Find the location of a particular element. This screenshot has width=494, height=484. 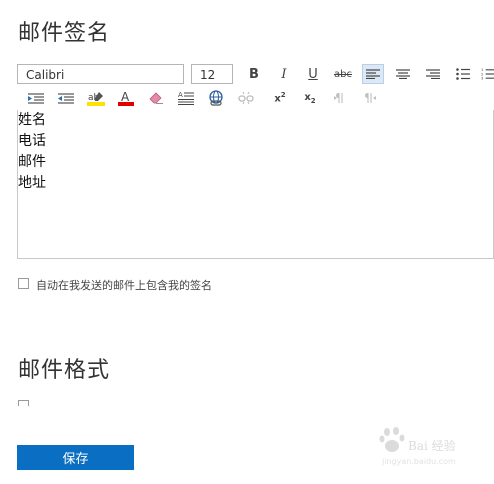

font-color-icon: A is located at coordinates (126, 98).